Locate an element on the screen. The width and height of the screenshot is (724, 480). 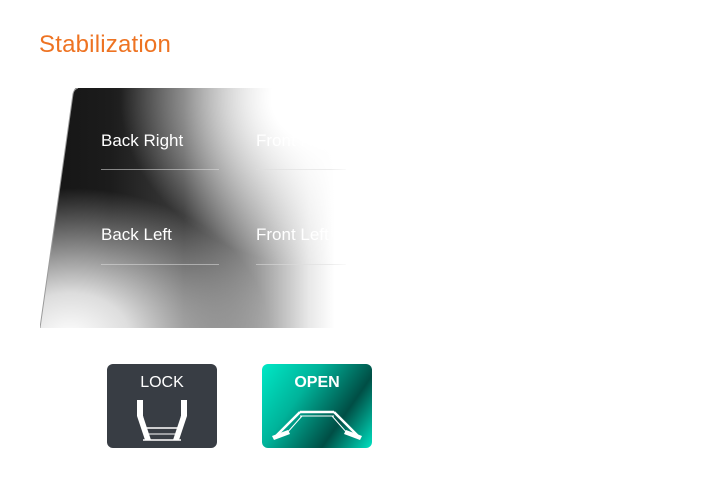
back-left-label: Back Left is located at coordinates (136, 235).